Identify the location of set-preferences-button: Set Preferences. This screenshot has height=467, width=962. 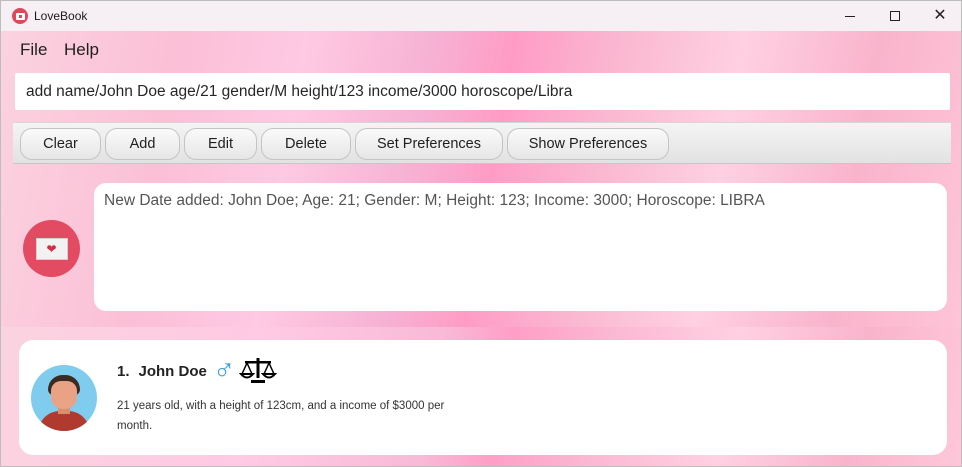
(429, 144).